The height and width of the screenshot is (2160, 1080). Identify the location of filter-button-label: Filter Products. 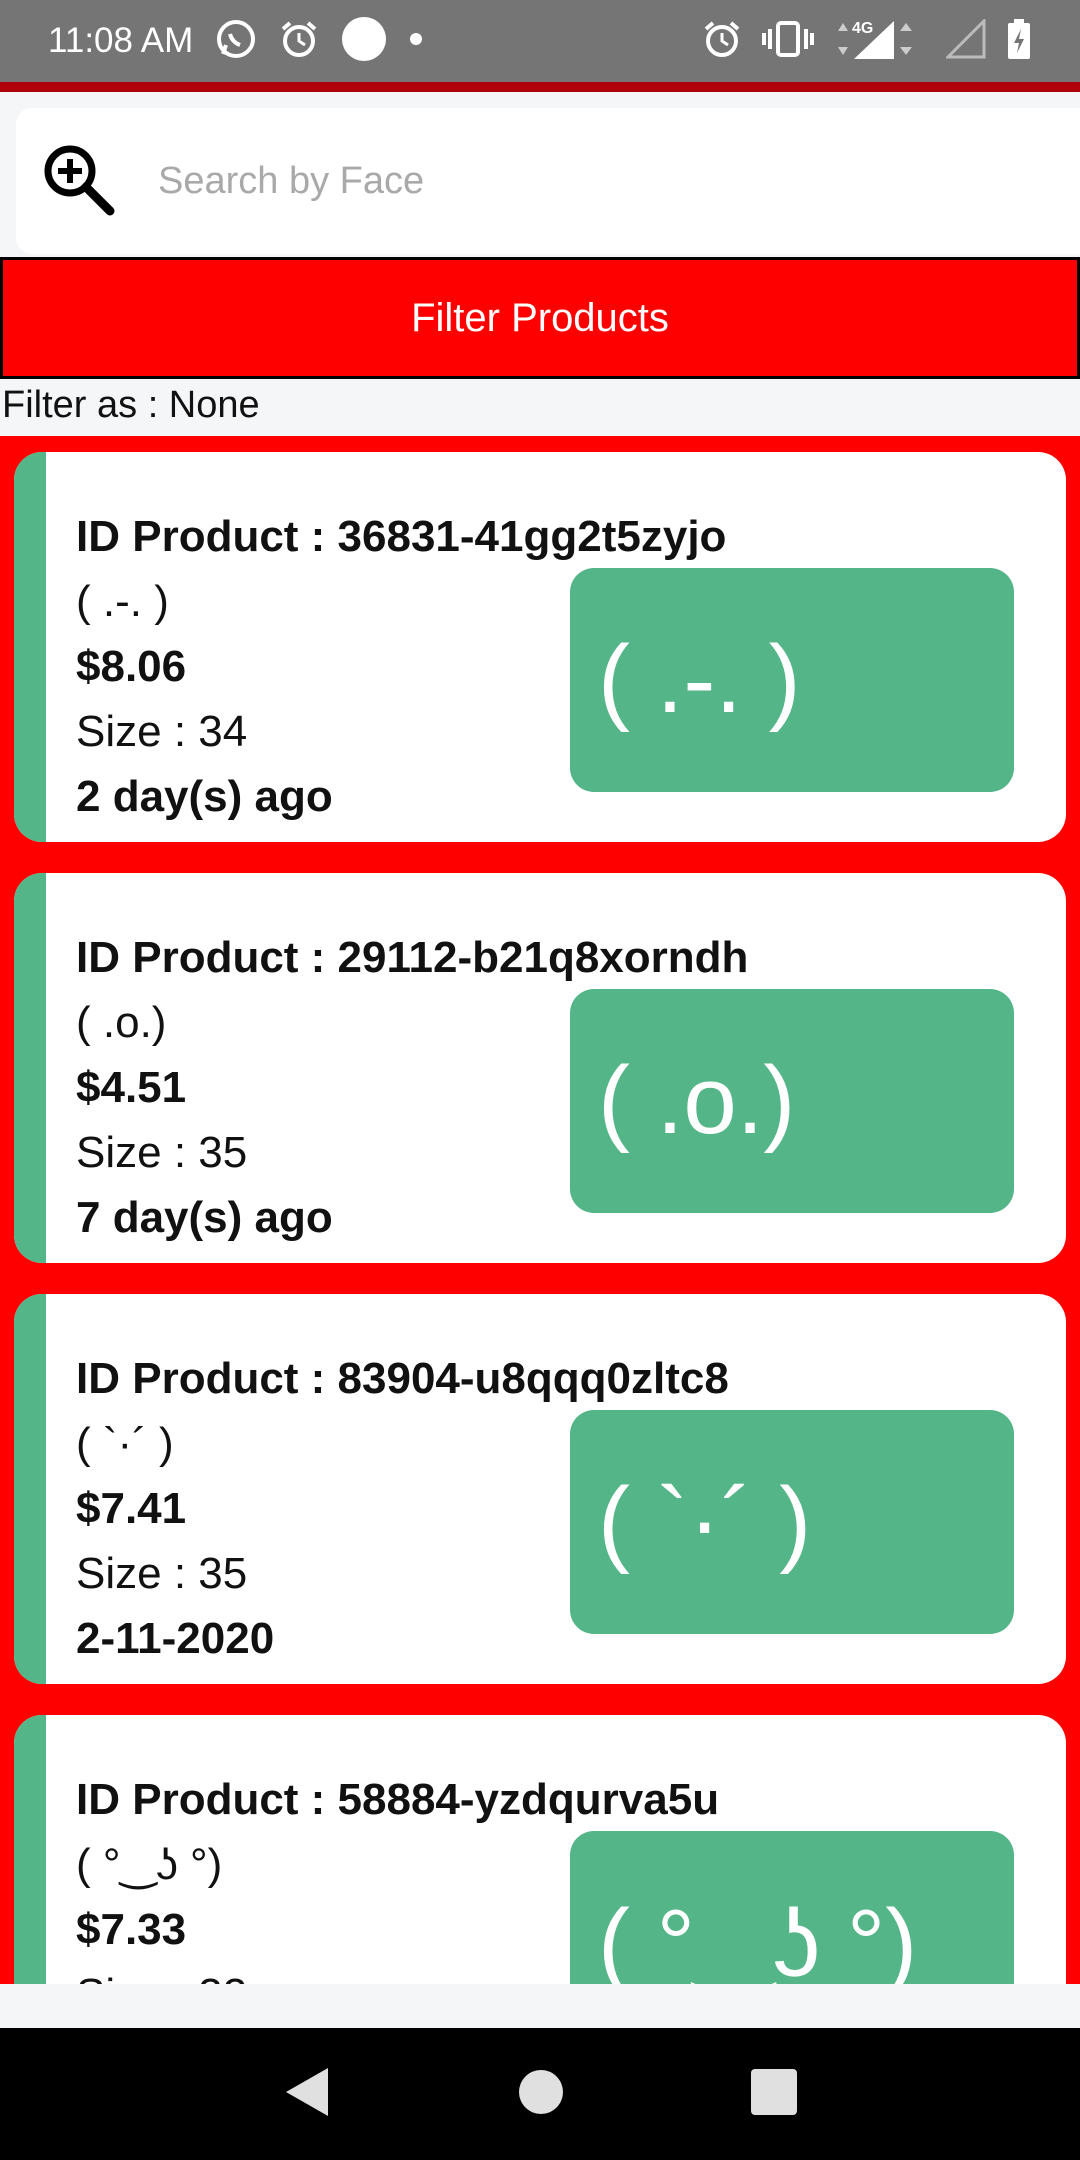
(540, 317).